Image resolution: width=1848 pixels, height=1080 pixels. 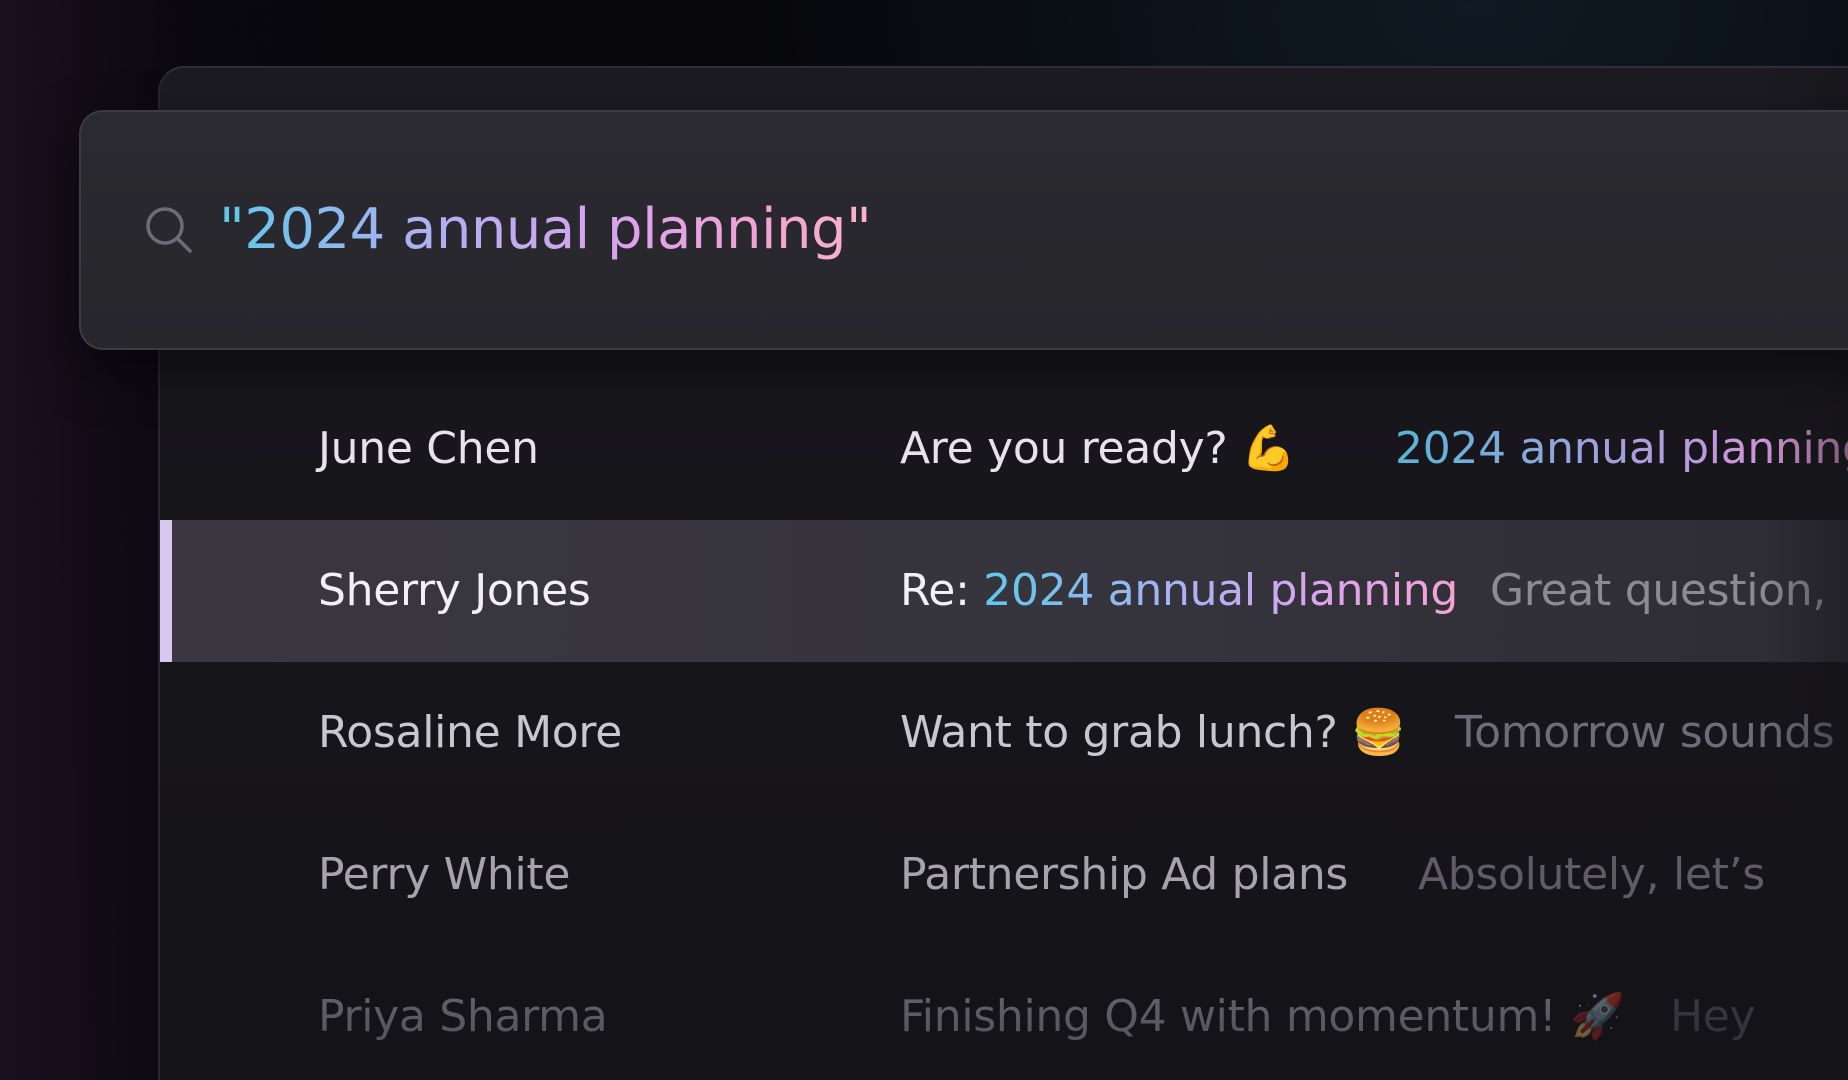 I want to click on search-icon, so click(x=169, y=230).